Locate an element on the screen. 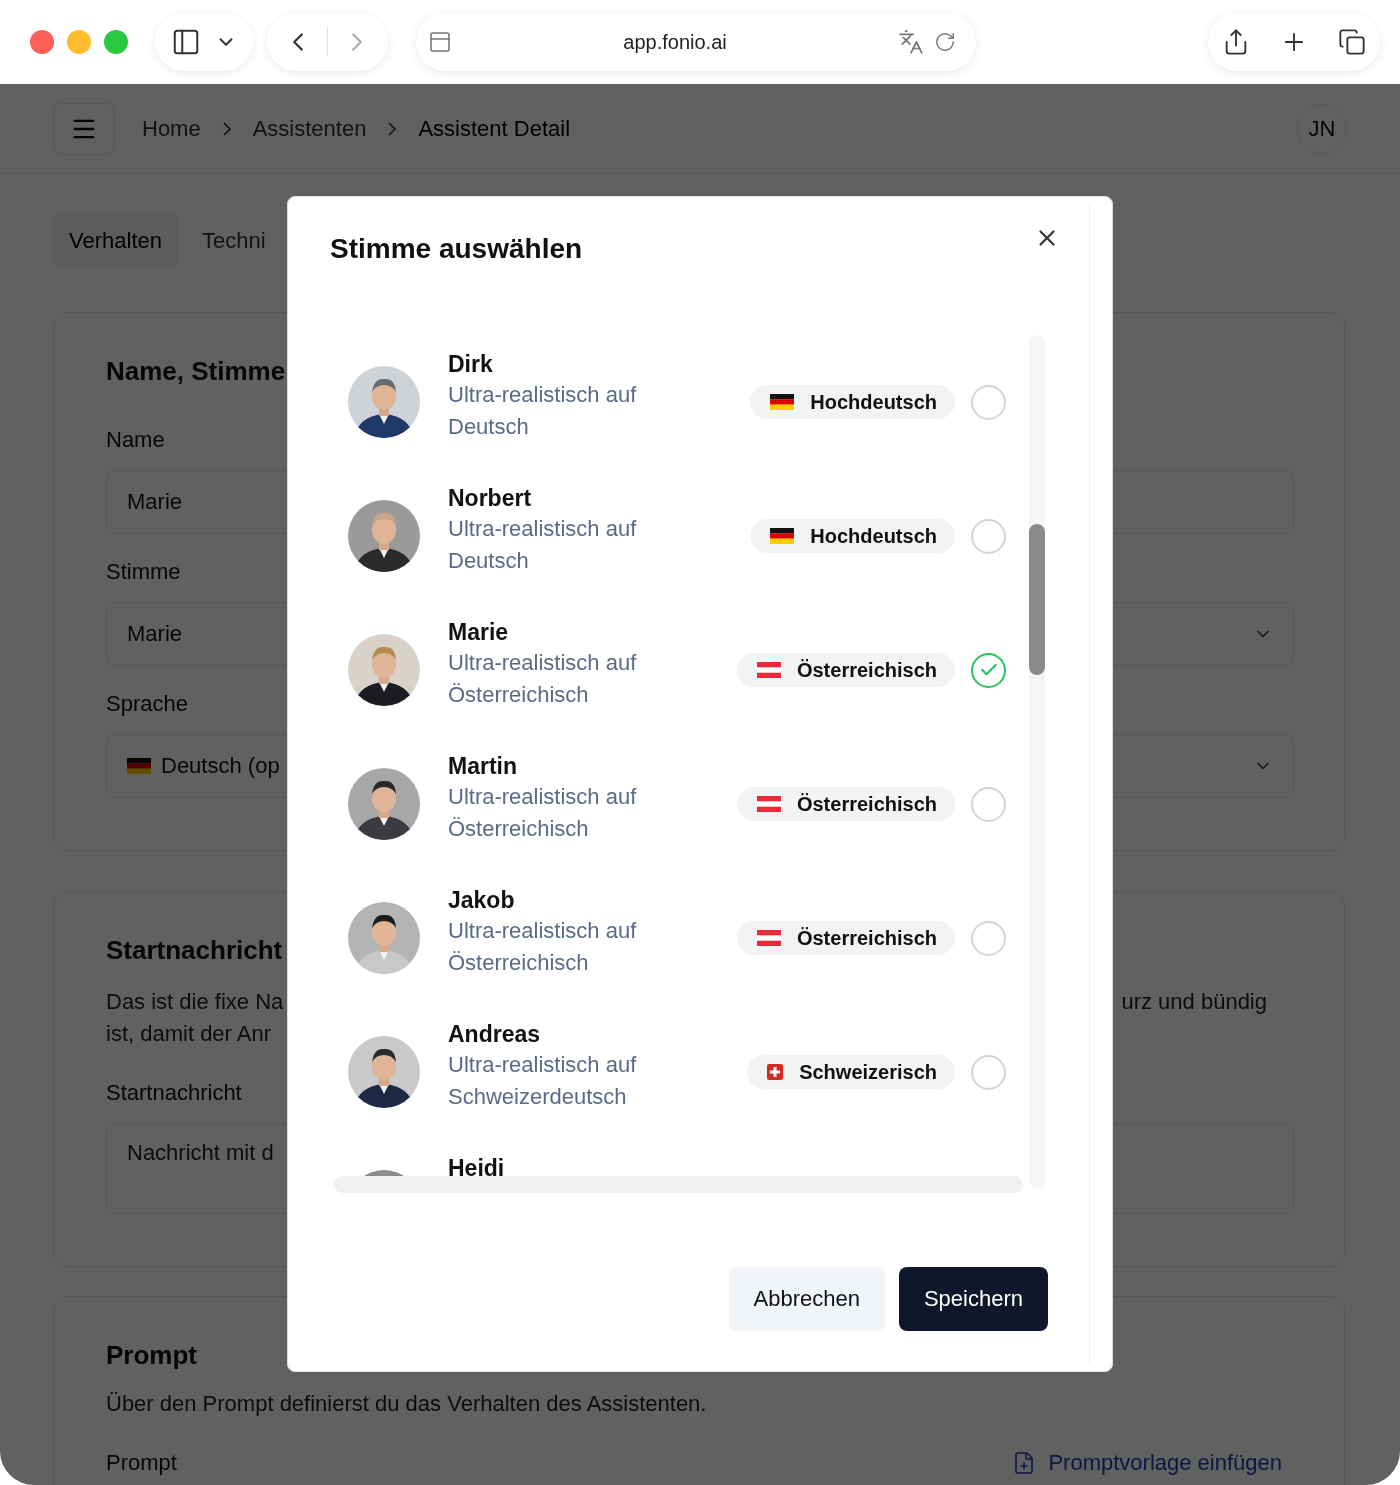 The height and width of the screenshot is (1485, 1400). save-button: Speichern is located at coordinates (973, 1299).